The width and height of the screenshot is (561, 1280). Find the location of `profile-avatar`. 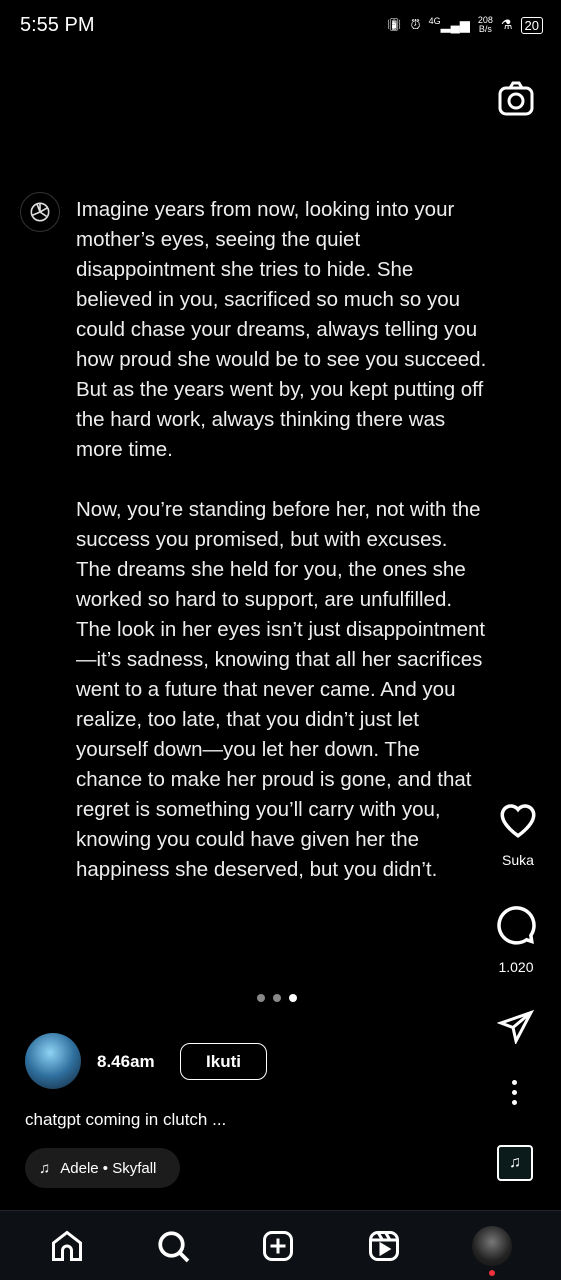

profile-avatar is located at coordinates (492, 1250).